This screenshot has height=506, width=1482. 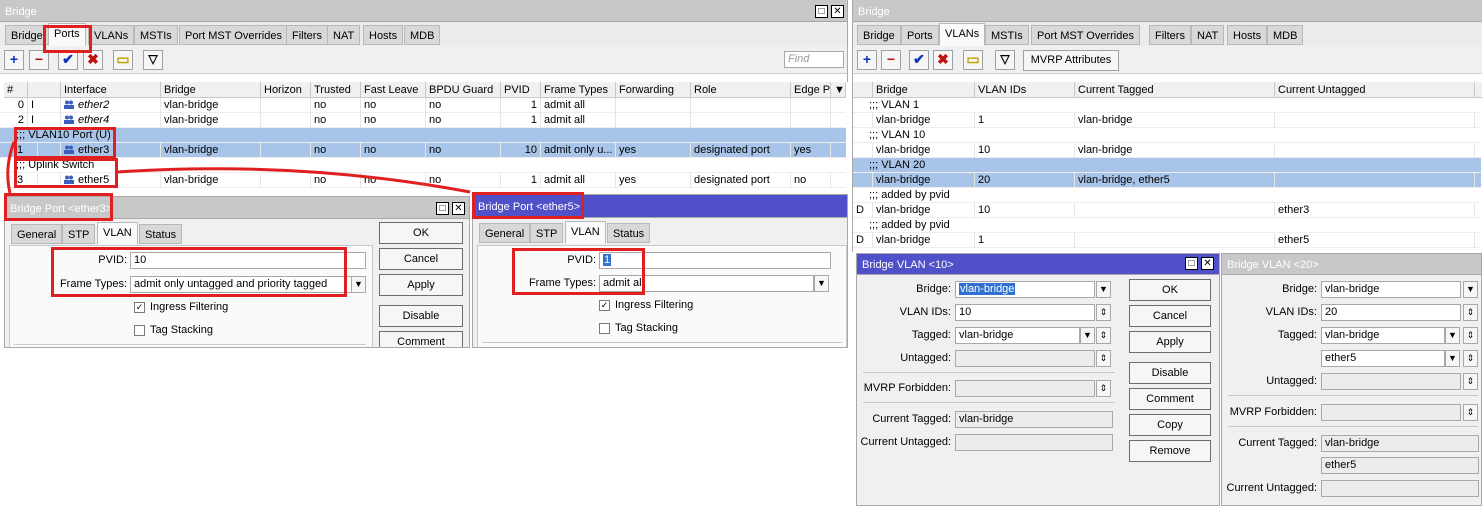 I want to click on remove-icon: −, so click(x=891, y=60).